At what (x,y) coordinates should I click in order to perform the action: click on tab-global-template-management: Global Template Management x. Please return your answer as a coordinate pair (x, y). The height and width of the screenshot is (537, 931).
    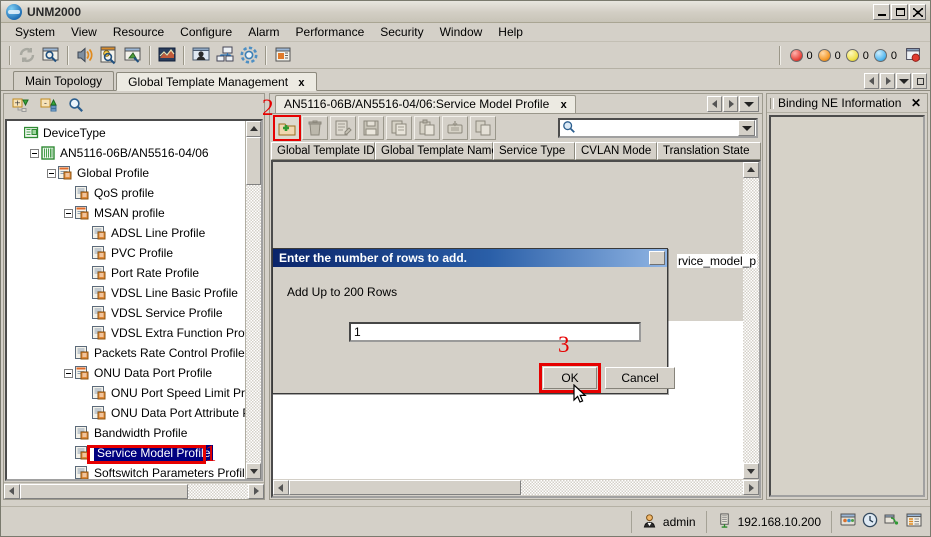
    Looking at the image, I should click on (216, 81).